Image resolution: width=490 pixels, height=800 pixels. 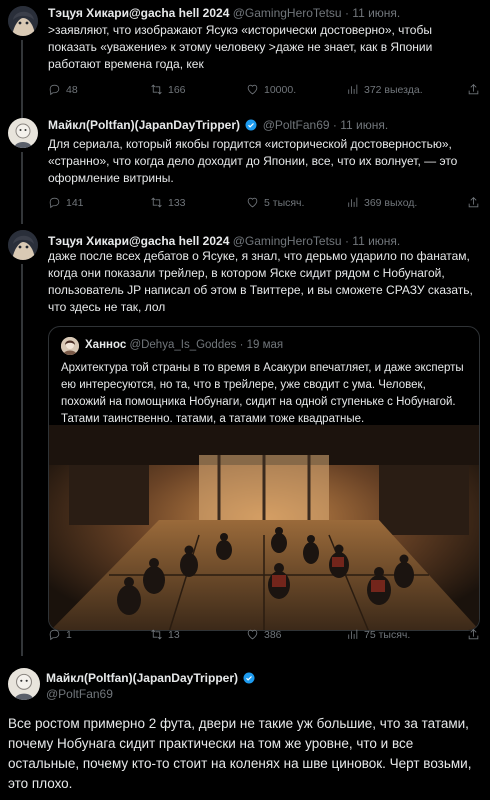 I want to click on like-count: 5 тысяч., so click(x=284, y=202).